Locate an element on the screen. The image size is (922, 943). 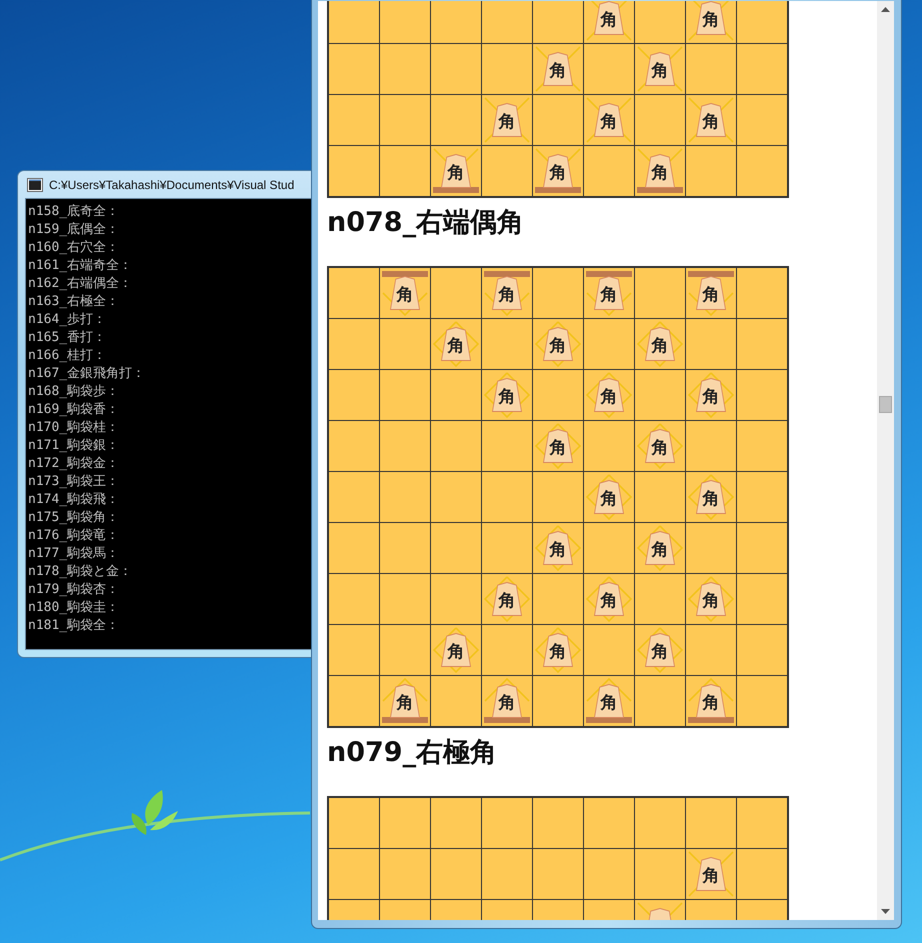
scrollbar-thumb is located at coordinates (885, 404).